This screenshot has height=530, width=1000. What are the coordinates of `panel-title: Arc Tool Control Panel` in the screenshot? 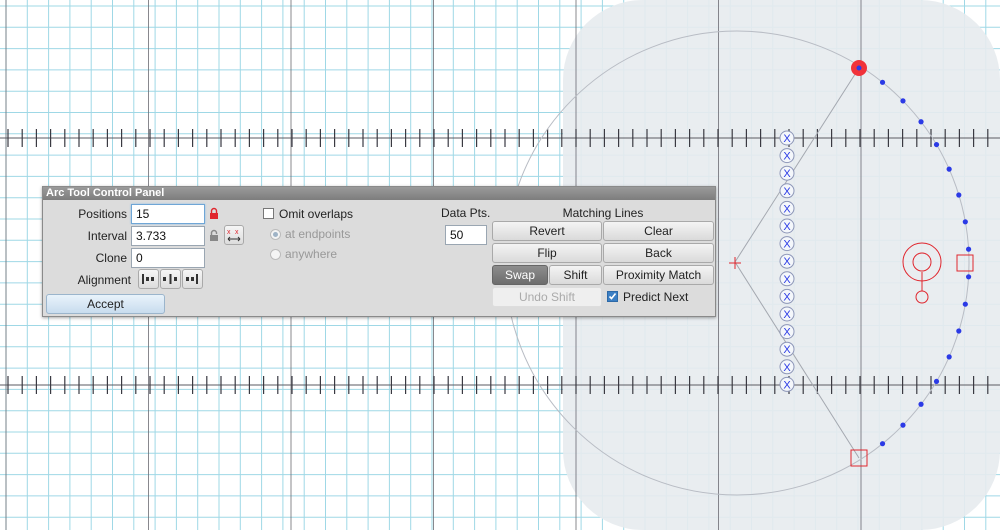 It's located at (379, 193).